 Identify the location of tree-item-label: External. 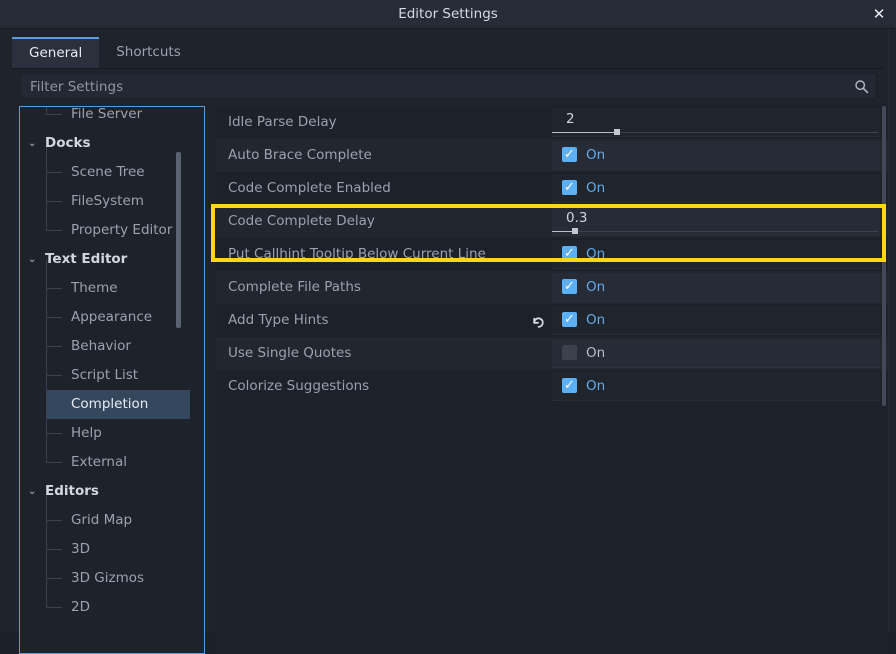
(99, 462).